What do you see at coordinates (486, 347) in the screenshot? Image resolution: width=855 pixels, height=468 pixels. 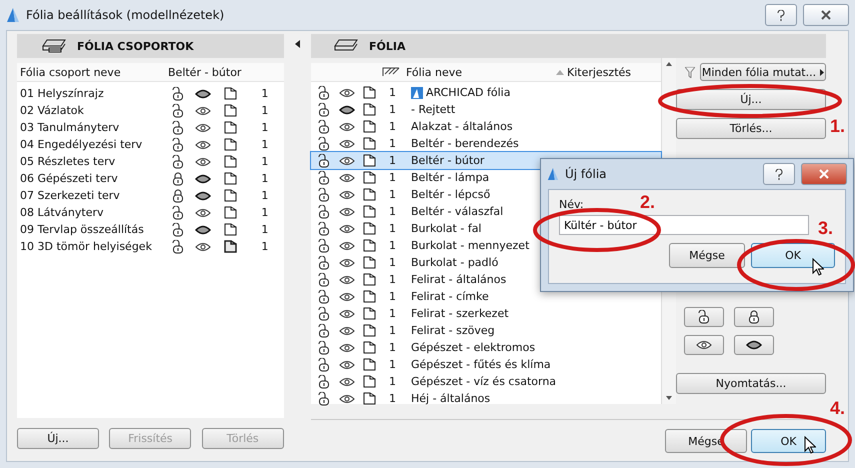 I see `layer-row: 1 Gépészet - elektromos` at bounding box center [486, 347].